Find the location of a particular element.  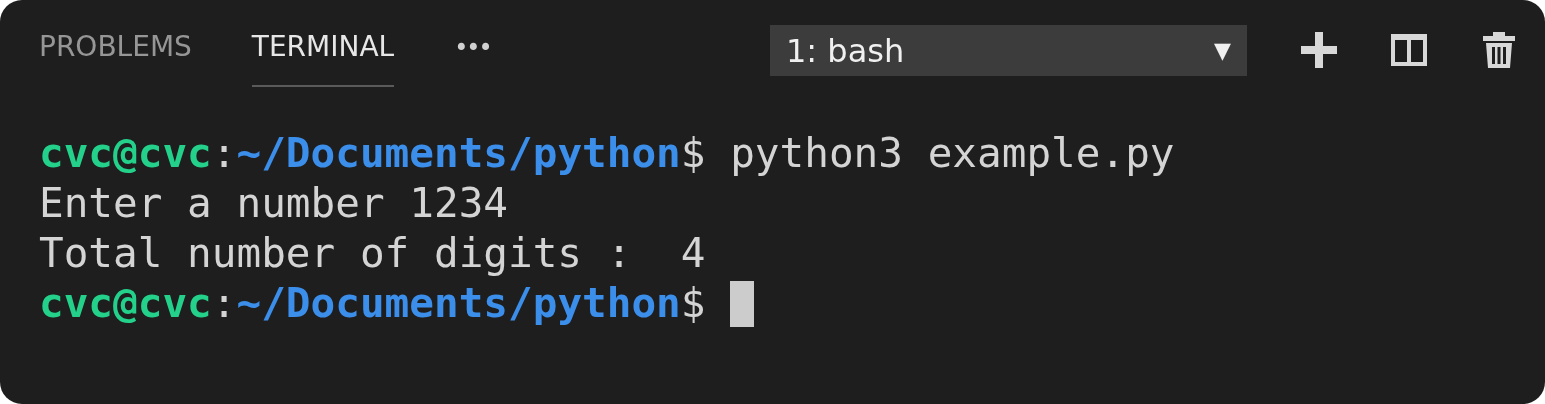

text-cursor is located at coordinates (742, 304).